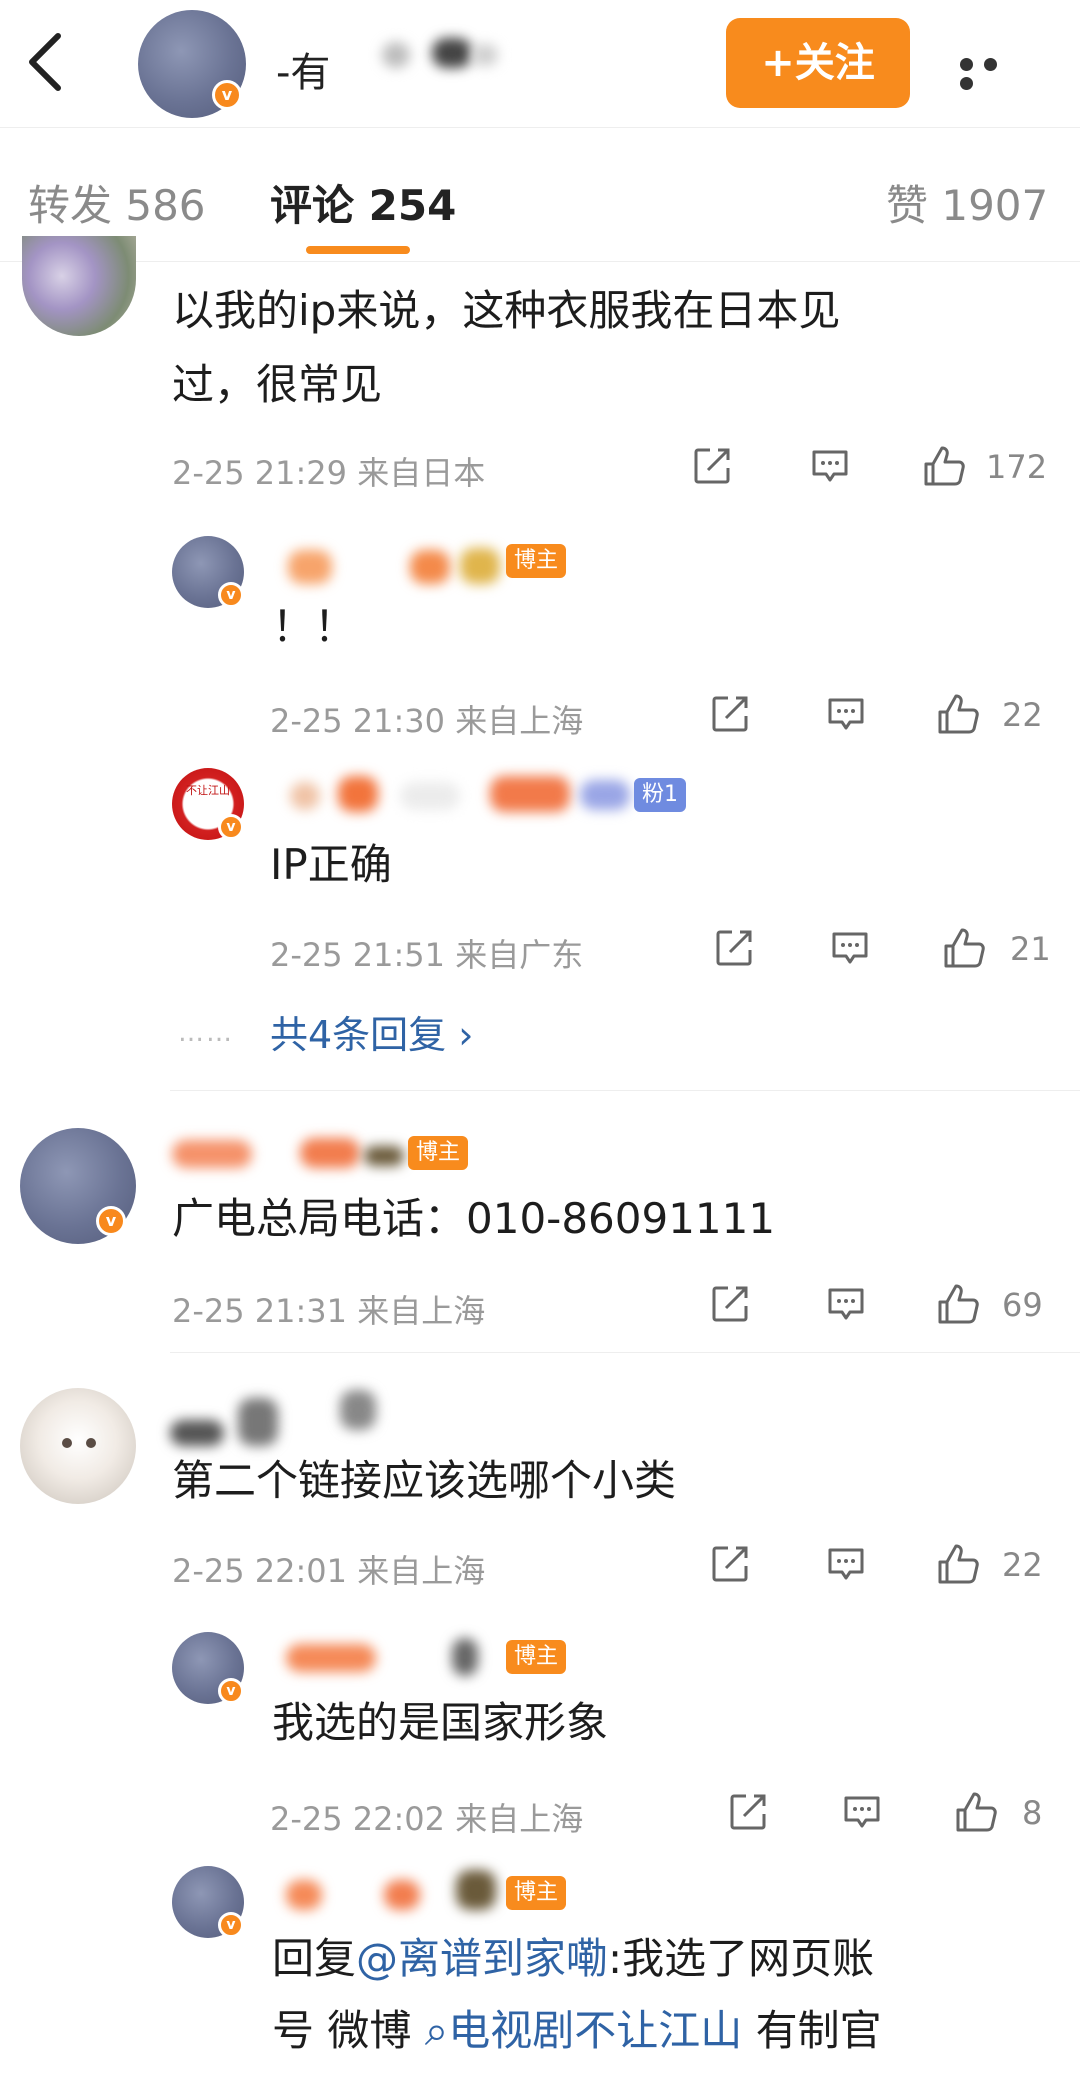 This screenshot has width=1080, height=2080. Describe the element at coordinates (995, 73) in the screenshot. I see `more-icon` at that location.